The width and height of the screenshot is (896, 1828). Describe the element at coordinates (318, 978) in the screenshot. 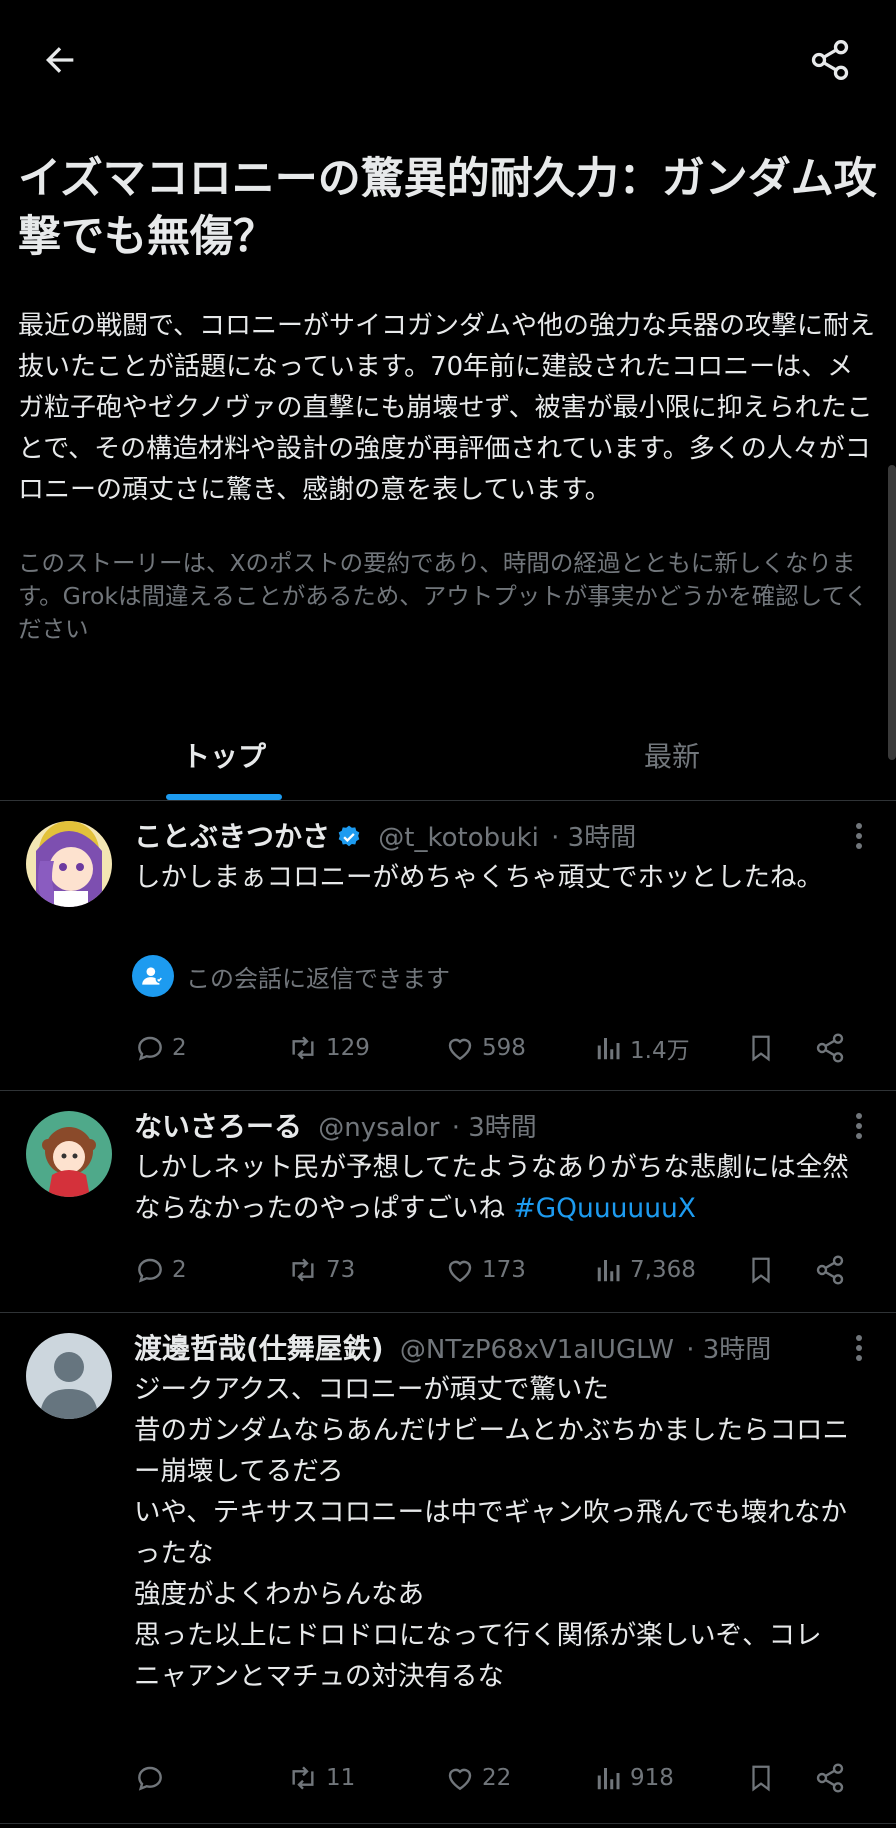

I see `reply-notice-text: この会話に返信できます` at that location.